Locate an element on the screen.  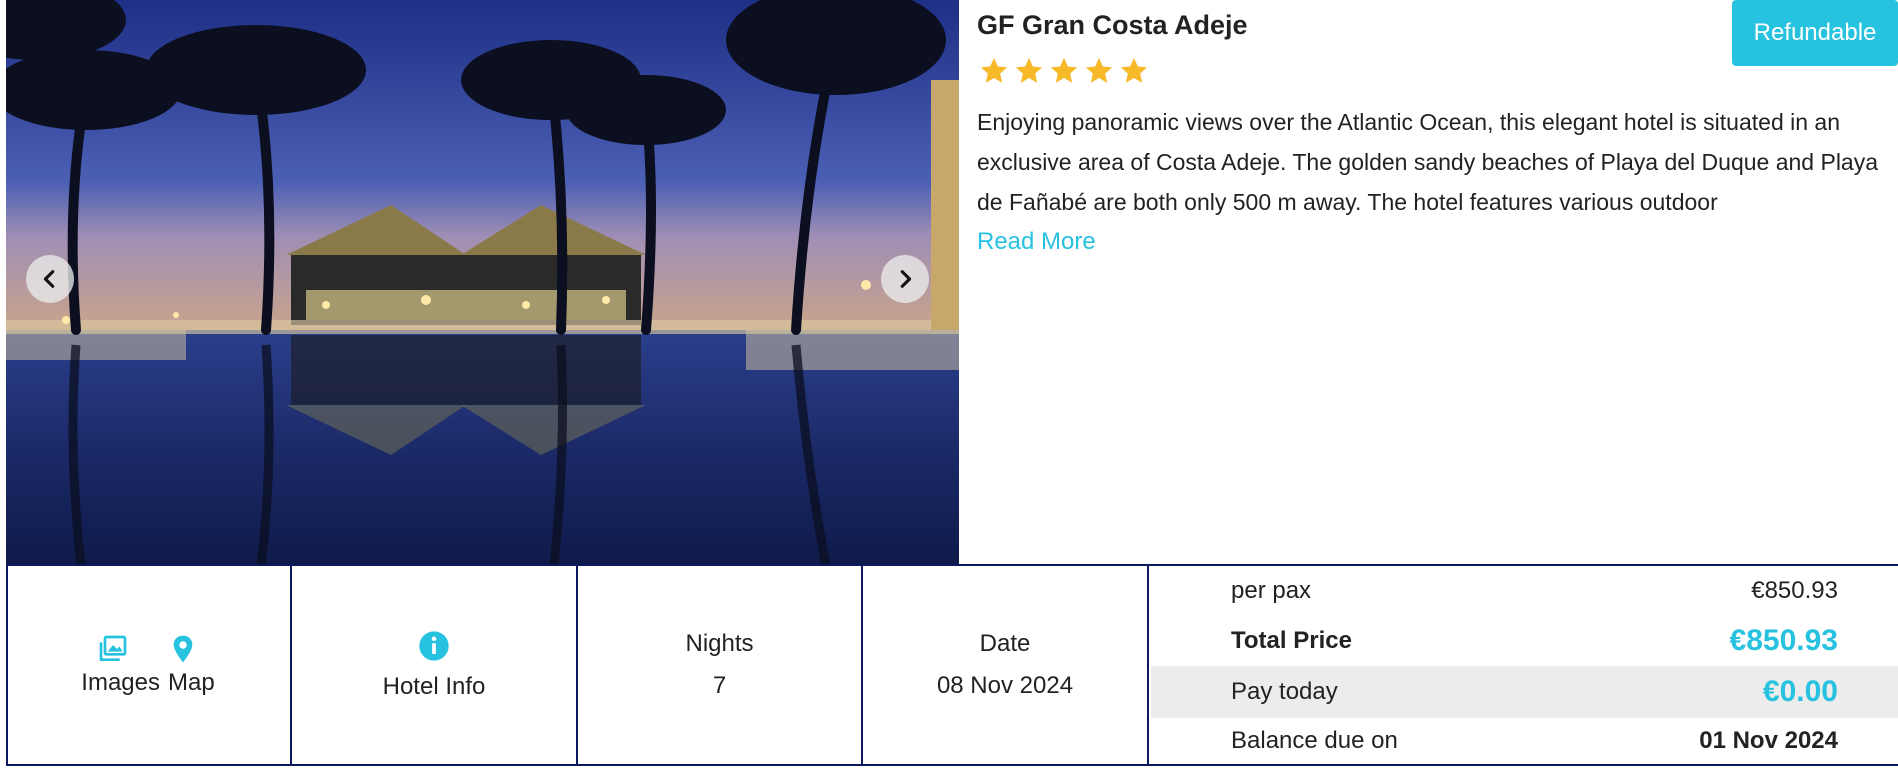
per-pax-value: €850.93 is located at coordinates (1794, 590).